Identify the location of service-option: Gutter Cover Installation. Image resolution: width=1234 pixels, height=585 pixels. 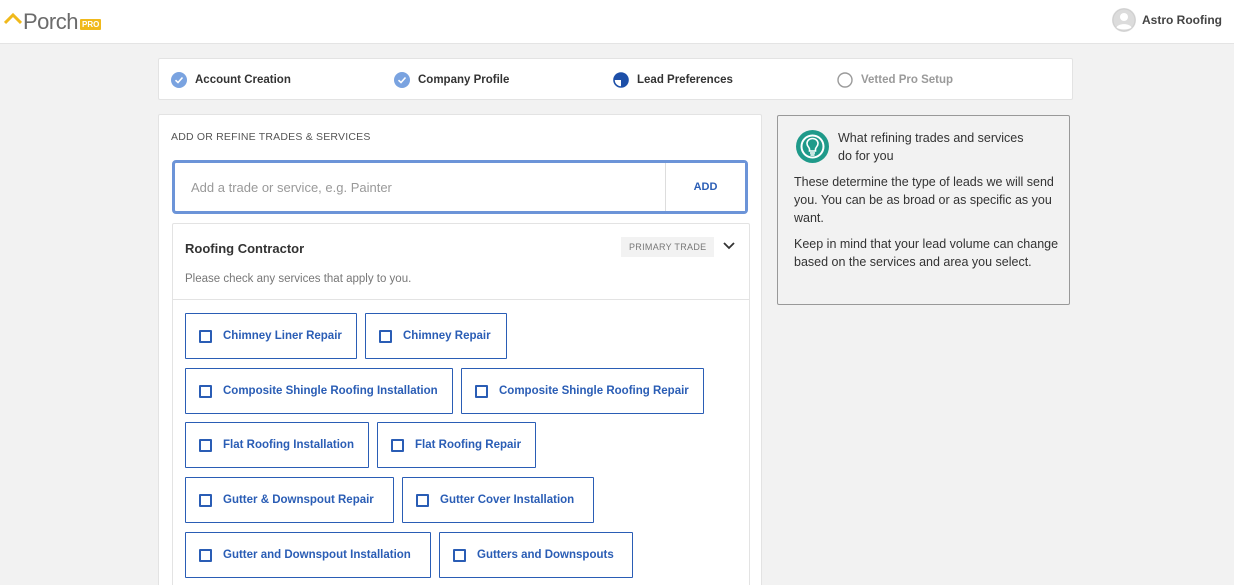
(498, 500).